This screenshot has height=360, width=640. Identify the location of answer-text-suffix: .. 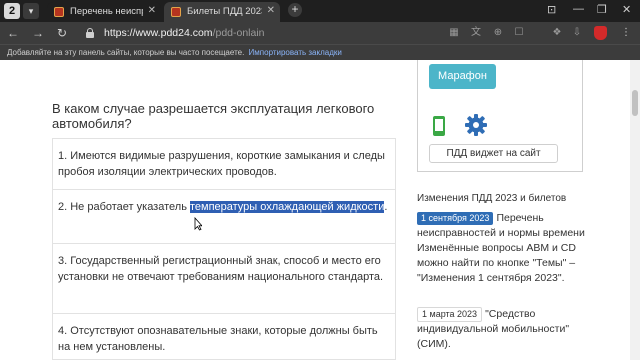
(386, 207).